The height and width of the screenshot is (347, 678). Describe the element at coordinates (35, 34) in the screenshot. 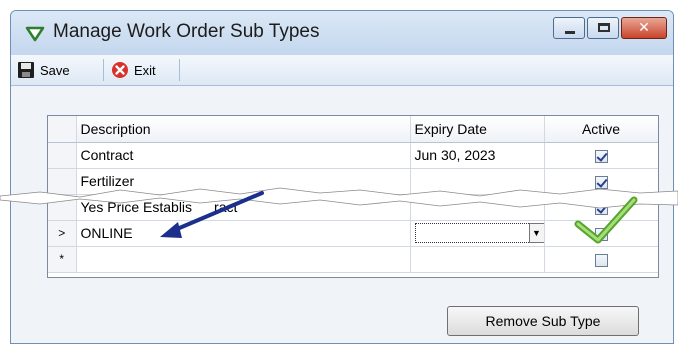

I see `app-icon` at that location.